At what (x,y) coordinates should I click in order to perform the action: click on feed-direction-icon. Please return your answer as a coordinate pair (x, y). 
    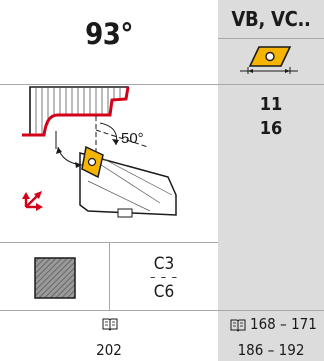
    Looking at the image, I should click on (35, 198).